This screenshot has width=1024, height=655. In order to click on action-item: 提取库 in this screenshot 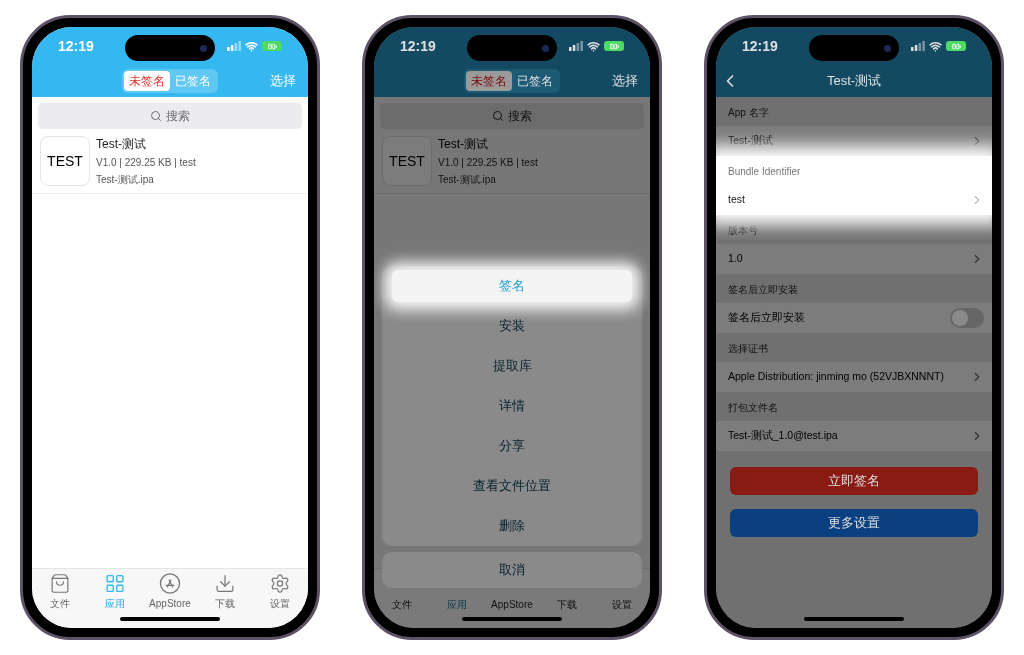, I will do `click(512, 366)`.